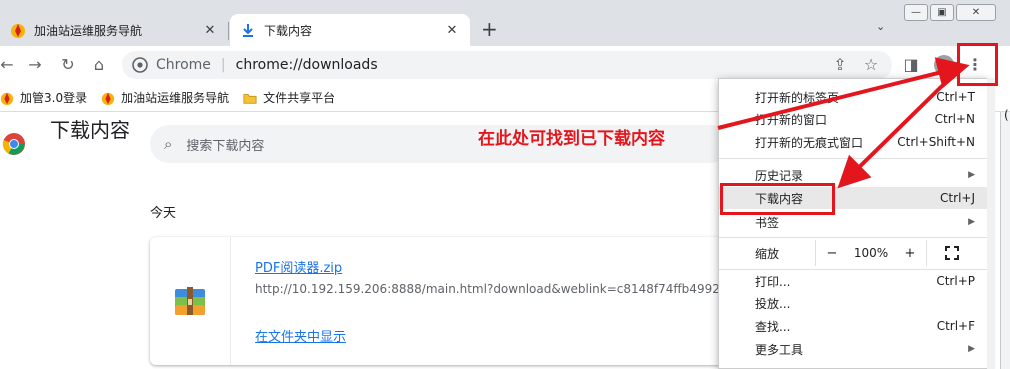 This screenshot has height=369, width=1010. Describe the element at coordinates (854, 142) in the screenshot. I see `menu-item-new-incognito: 打开新的无痕式窗口 Ctrl+Shift+N` at that location.